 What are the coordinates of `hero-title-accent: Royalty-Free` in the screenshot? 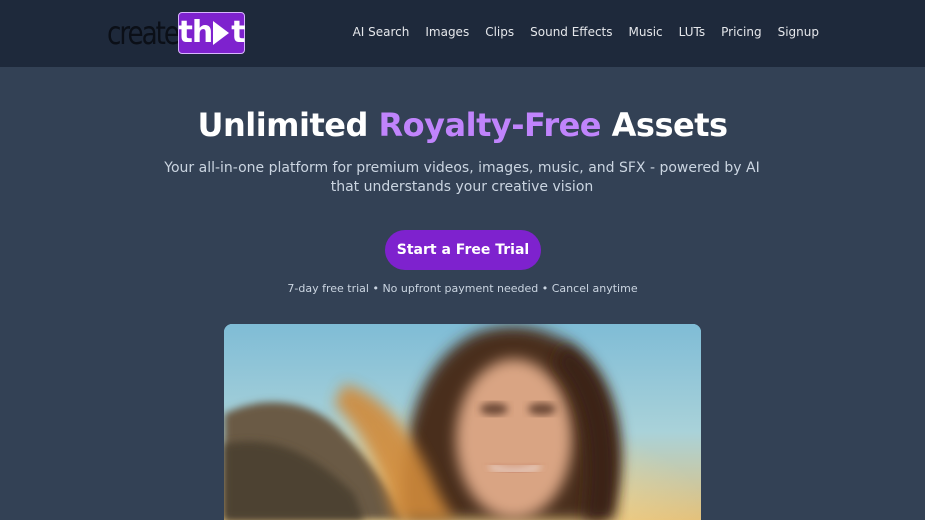 It's located at (490, 125).